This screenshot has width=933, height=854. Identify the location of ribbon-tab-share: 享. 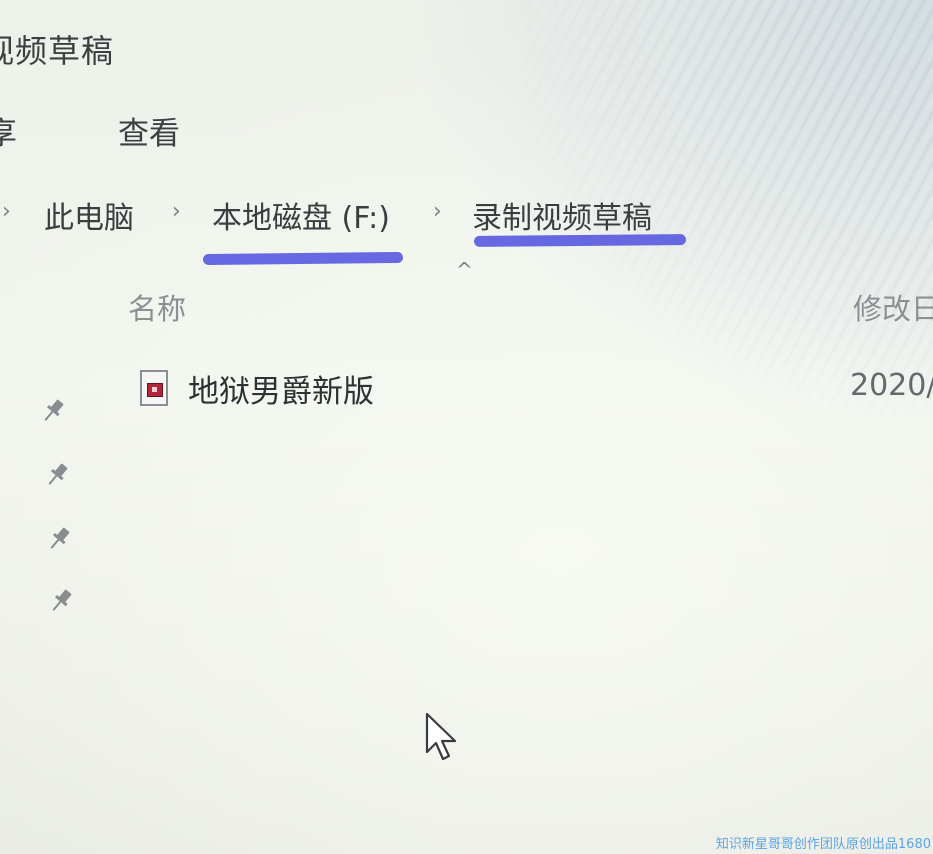
(8, 130).